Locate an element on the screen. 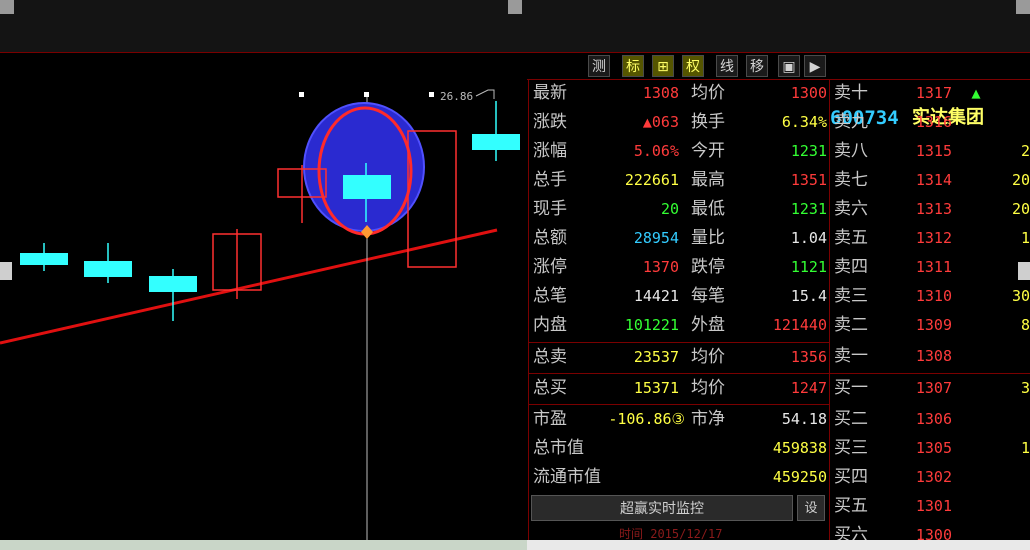 The image size is (1030, 550). quote-value: 1121 is located at coordinates (808, 267).